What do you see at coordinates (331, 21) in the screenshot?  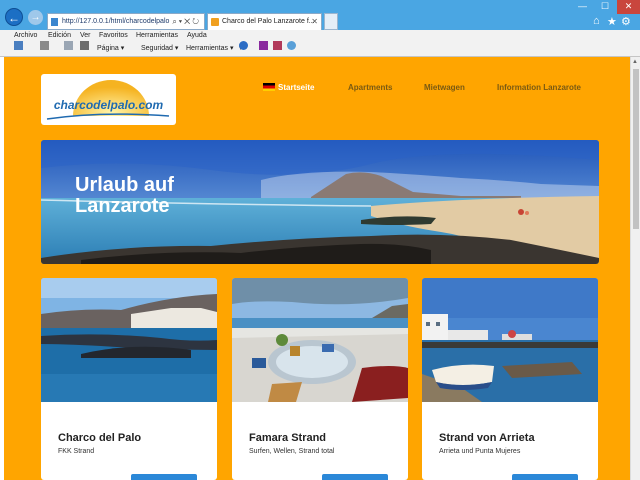 I see `new-tab-button` at bounding box center [331, 21].